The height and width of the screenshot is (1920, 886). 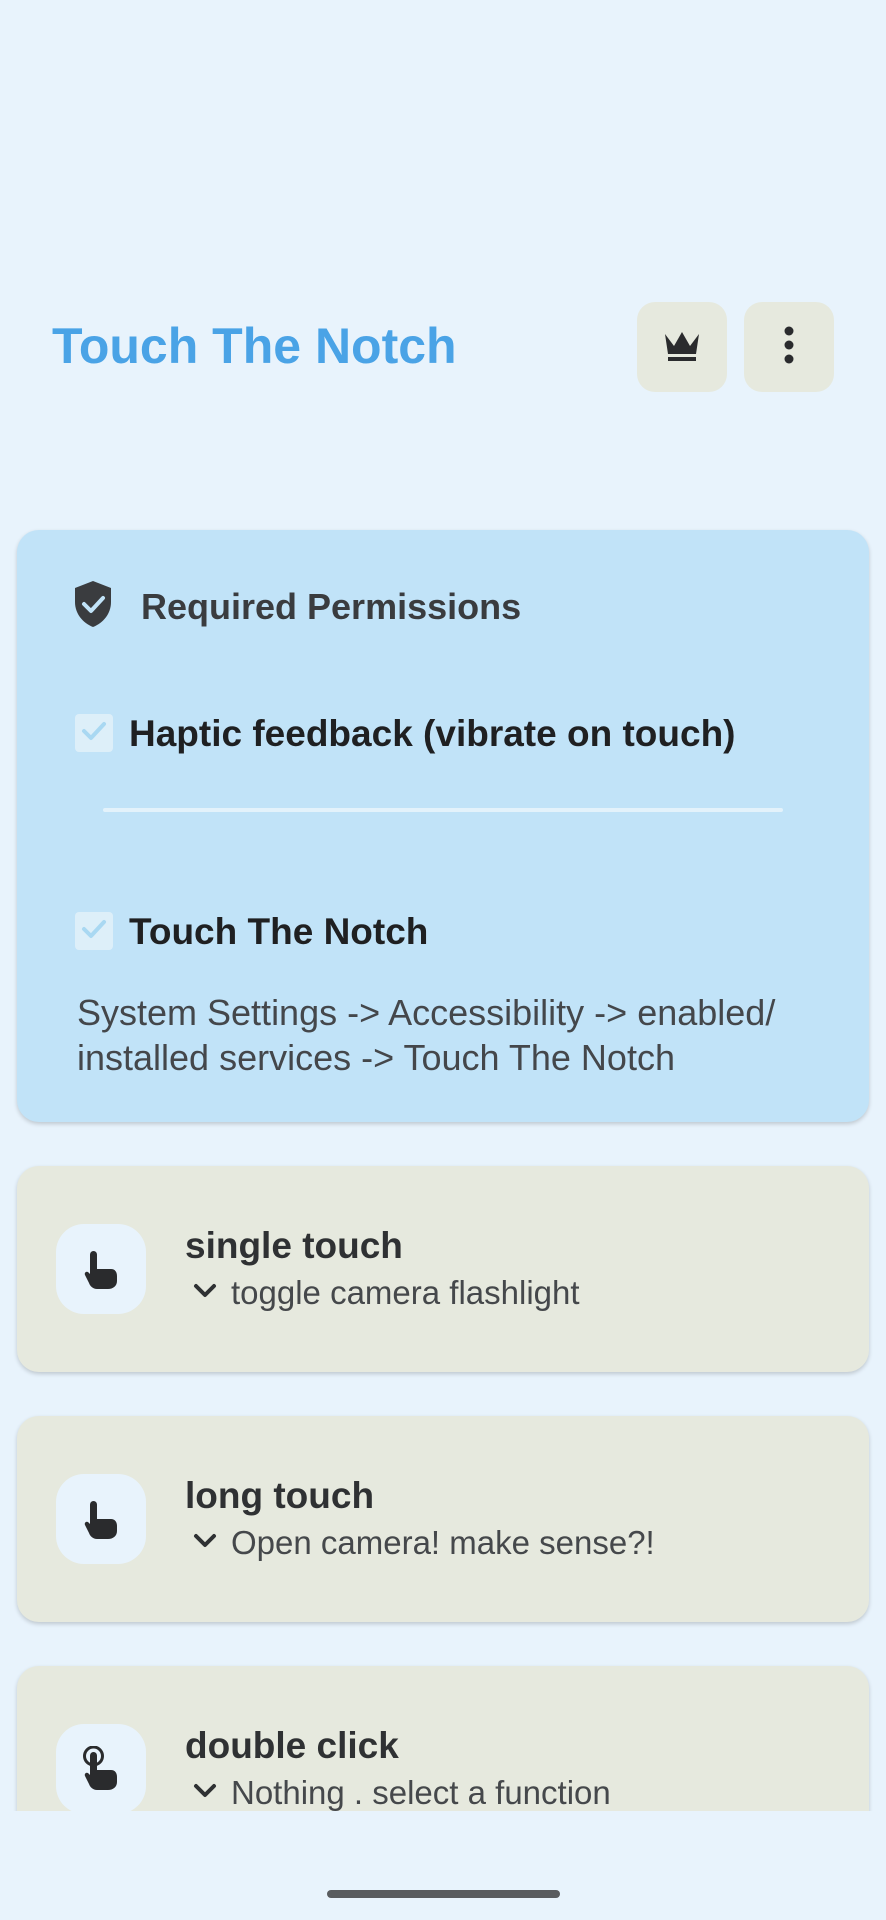 I want to click on permissions-header: Required Permissions, so click(x=297, y=606).